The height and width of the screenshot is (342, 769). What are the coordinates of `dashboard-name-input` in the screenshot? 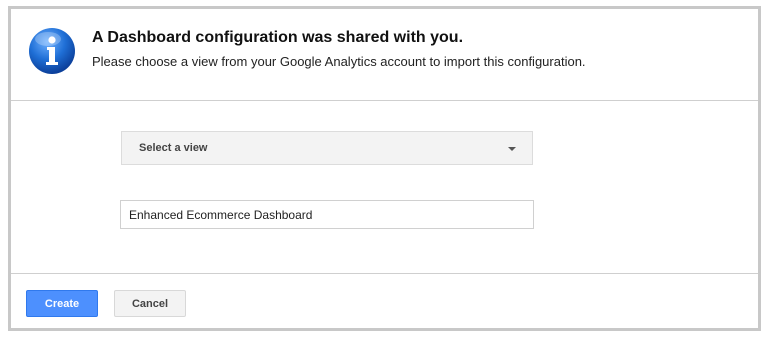 It's located at (327, 214).